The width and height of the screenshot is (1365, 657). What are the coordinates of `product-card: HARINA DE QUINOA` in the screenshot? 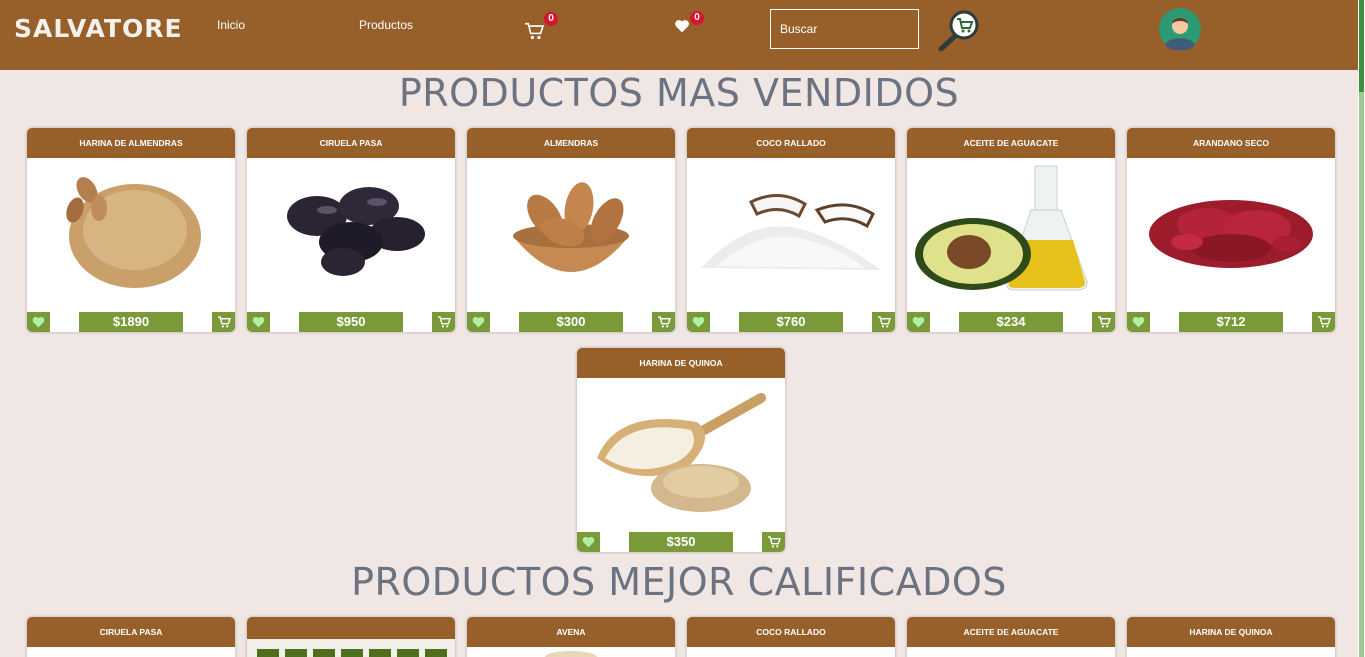 It's located at (1231, 637).